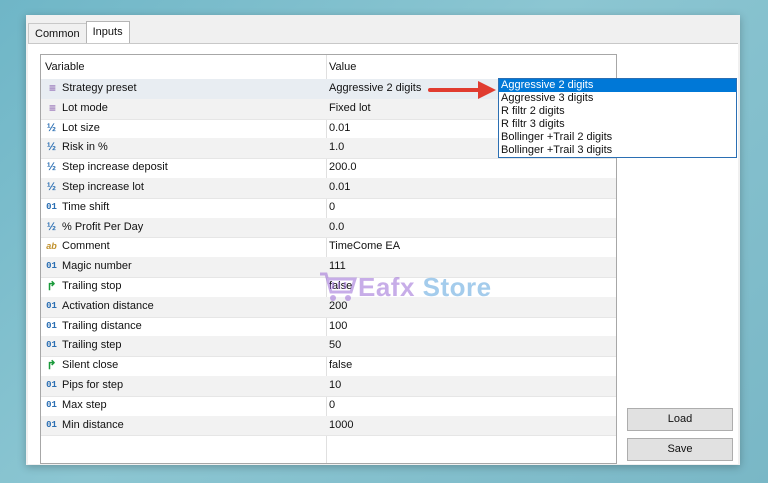 The width and height of the screenshot is (768, 483). Describe the element at coordinates (185, 147) in the screenshot. I see `variable-cell: ½ Risk in %` at that location.